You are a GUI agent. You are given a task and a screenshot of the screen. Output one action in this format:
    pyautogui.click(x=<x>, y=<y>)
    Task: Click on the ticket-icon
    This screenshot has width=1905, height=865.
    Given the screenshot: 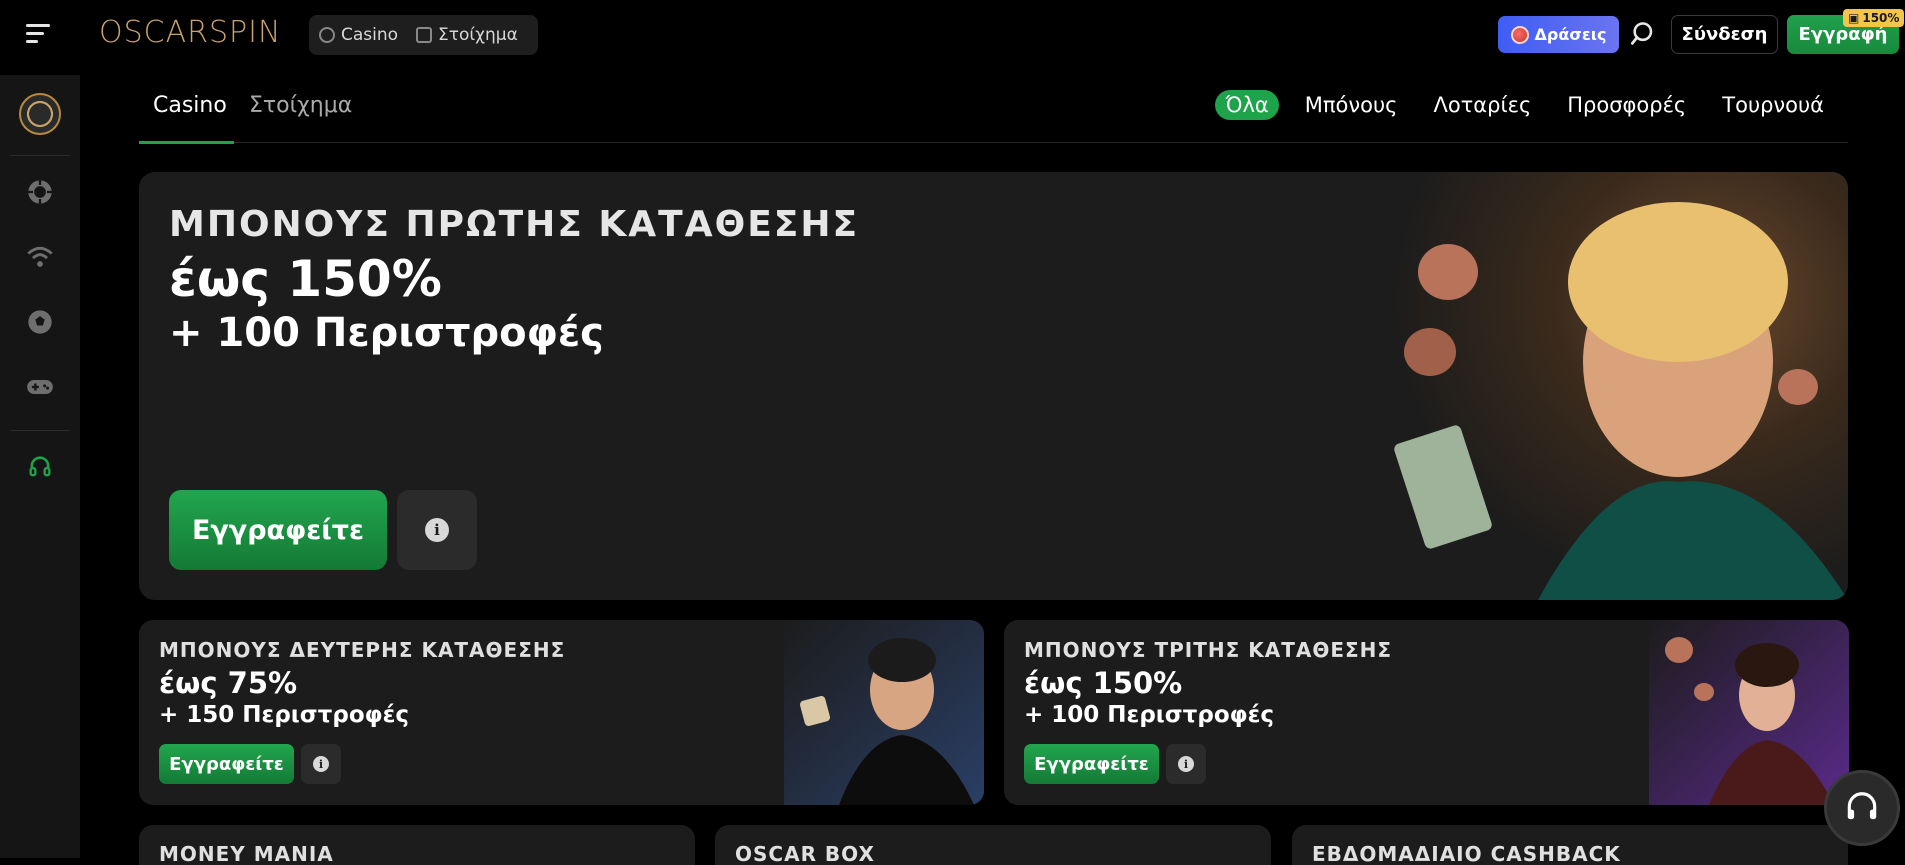 What is the action you would take?
    pyautogui.click(x=424, y=35)
    